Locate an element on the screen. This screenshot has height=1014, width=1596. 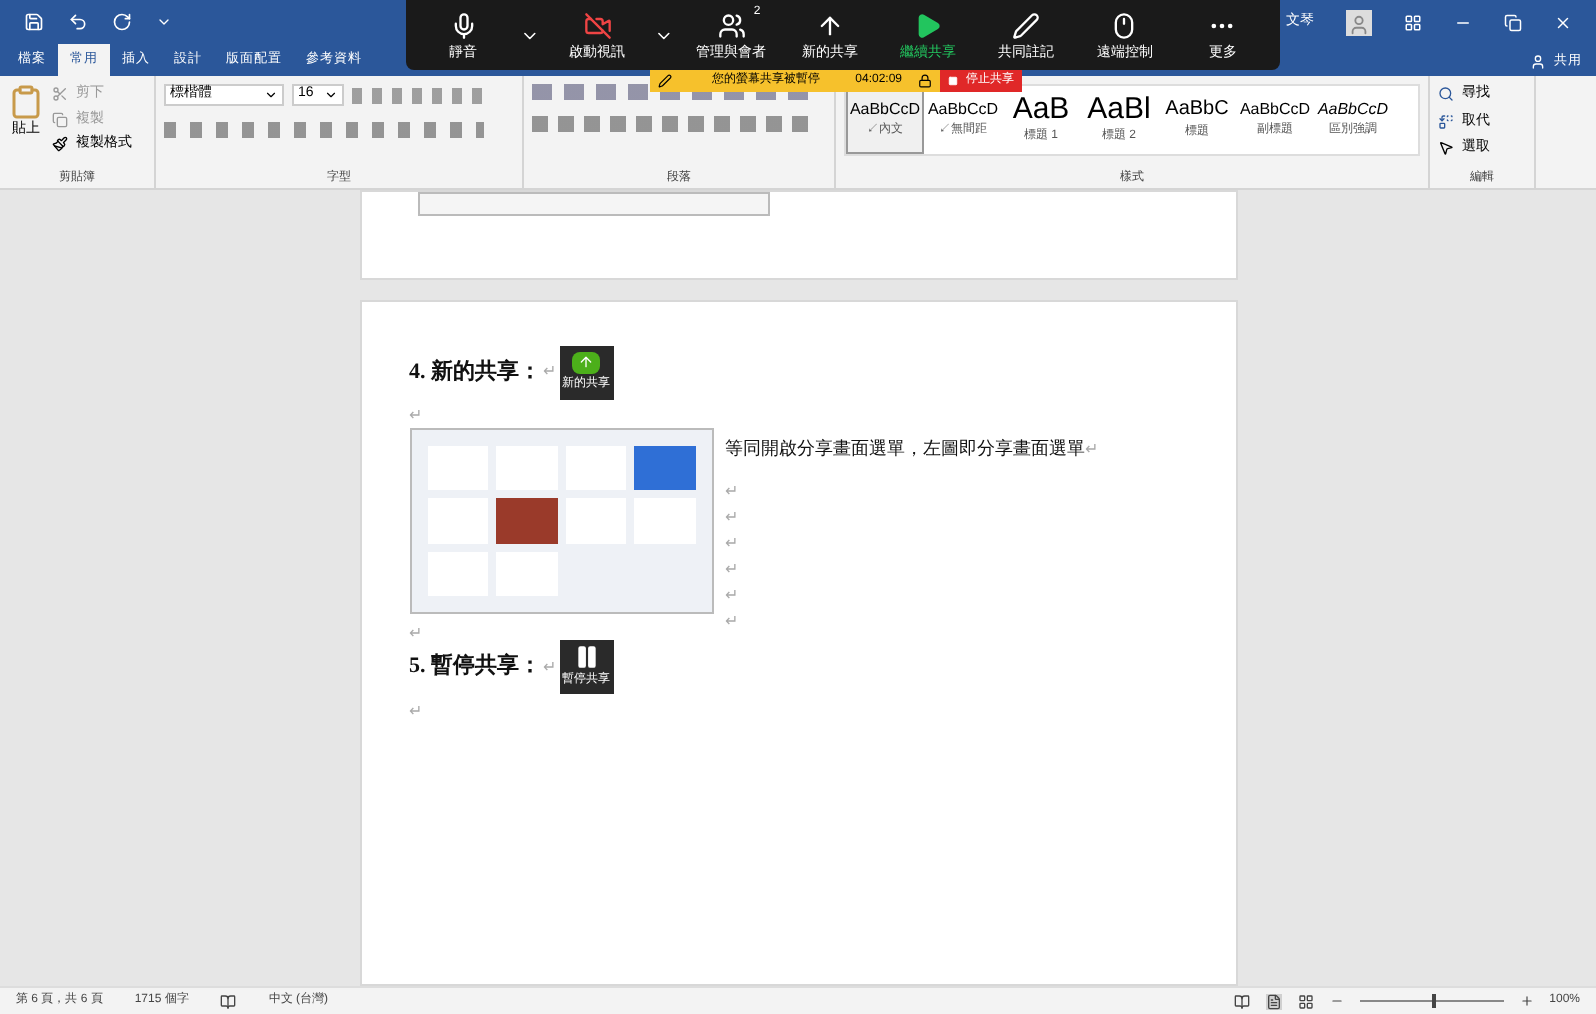
people-icon is located at coordinates (731, 25).